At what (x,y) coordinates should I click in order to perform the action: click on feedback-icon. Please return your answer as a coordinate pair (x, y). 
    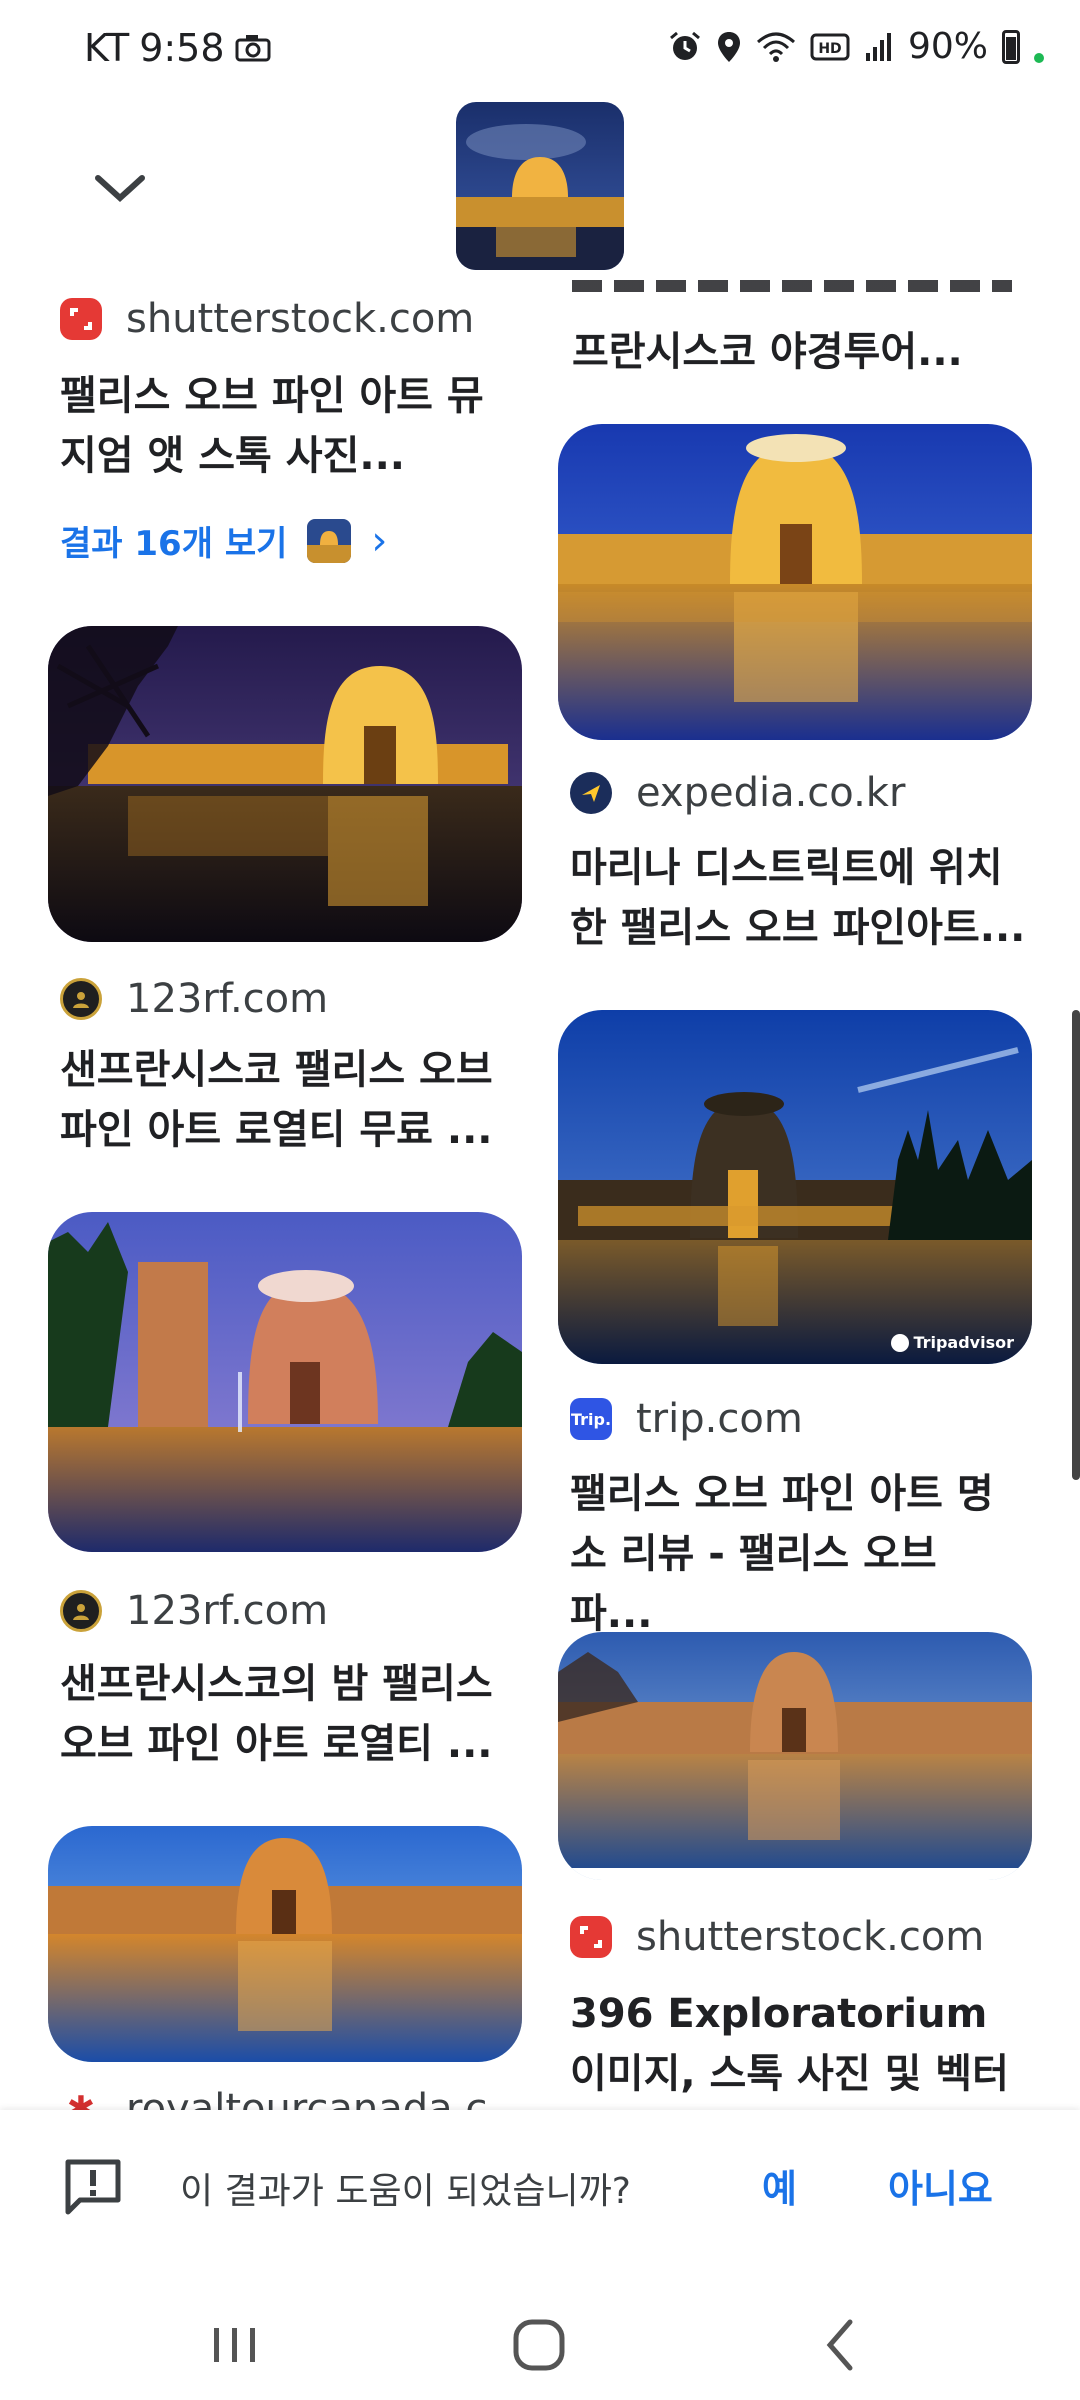
    Looking at the image, I should click on (93, 2187).